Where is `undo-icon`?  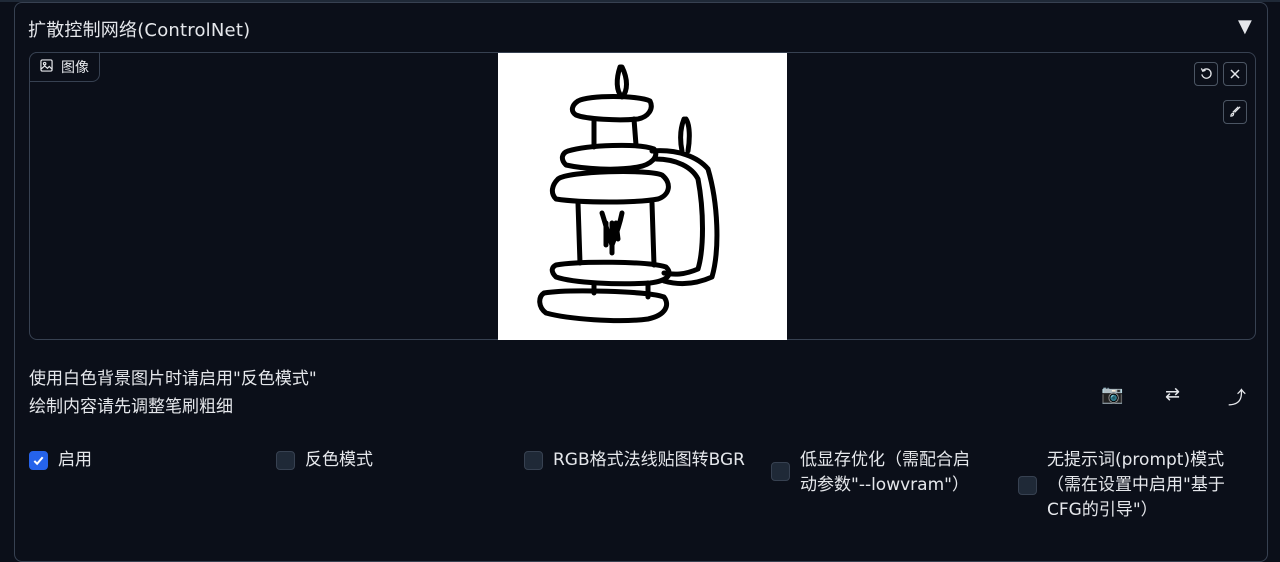
undo-icon is located at coordinates (1206, 74).